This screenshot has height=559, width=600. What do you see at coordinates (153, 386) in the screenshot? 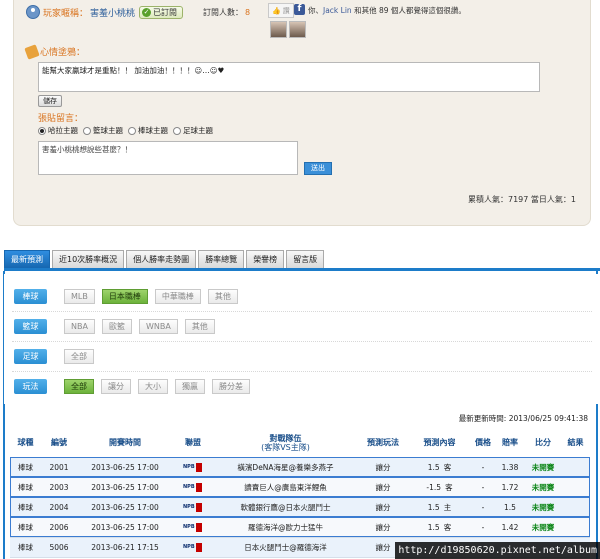
I see `filter-play-overunder: 大小` at bounding box center [153, 386].